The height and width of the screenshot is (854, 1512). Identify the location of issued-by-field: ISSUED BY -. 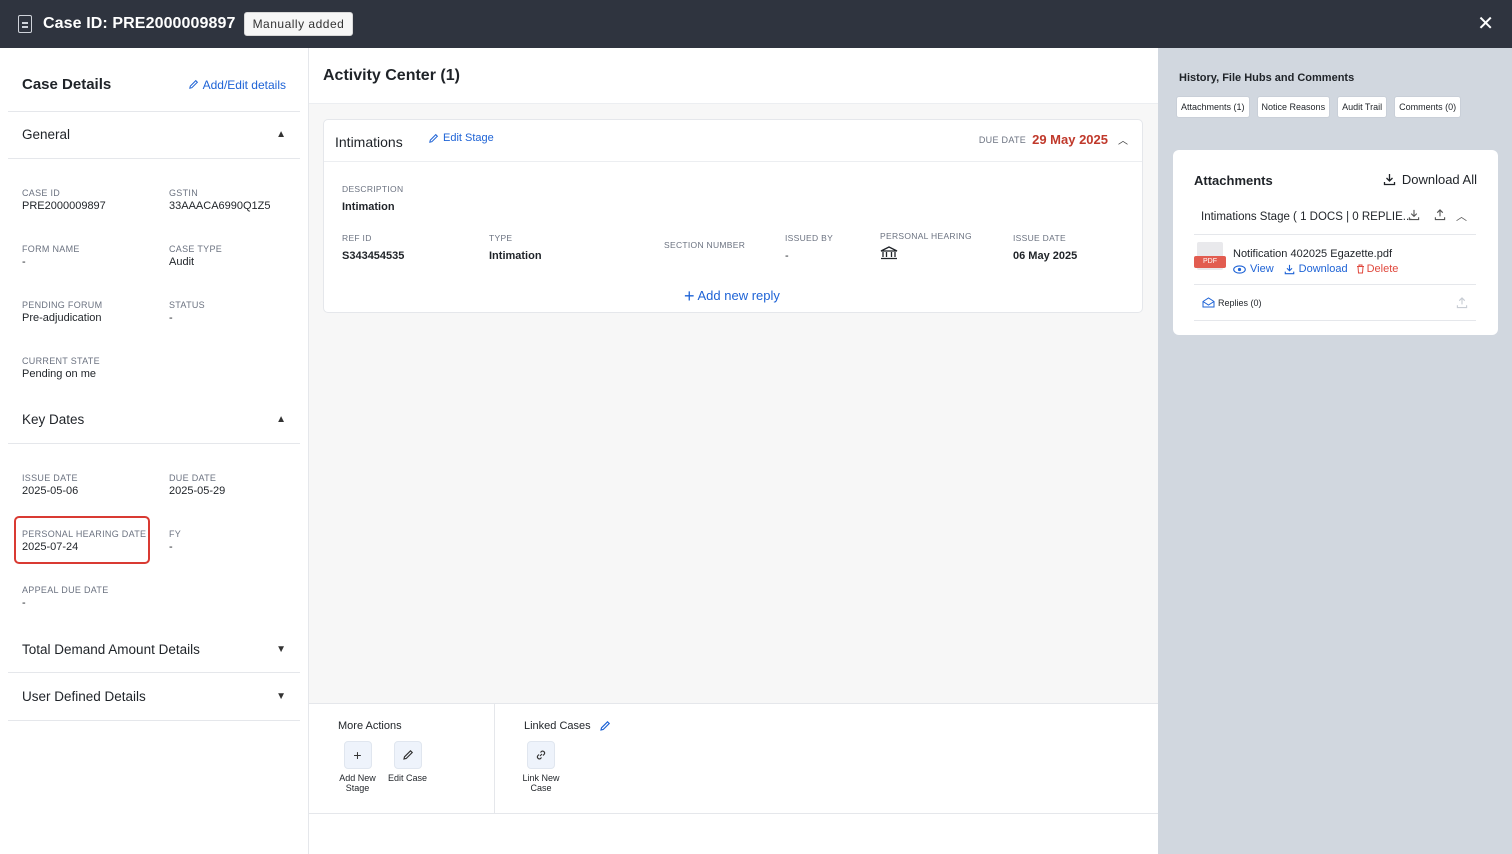
(809, 247).